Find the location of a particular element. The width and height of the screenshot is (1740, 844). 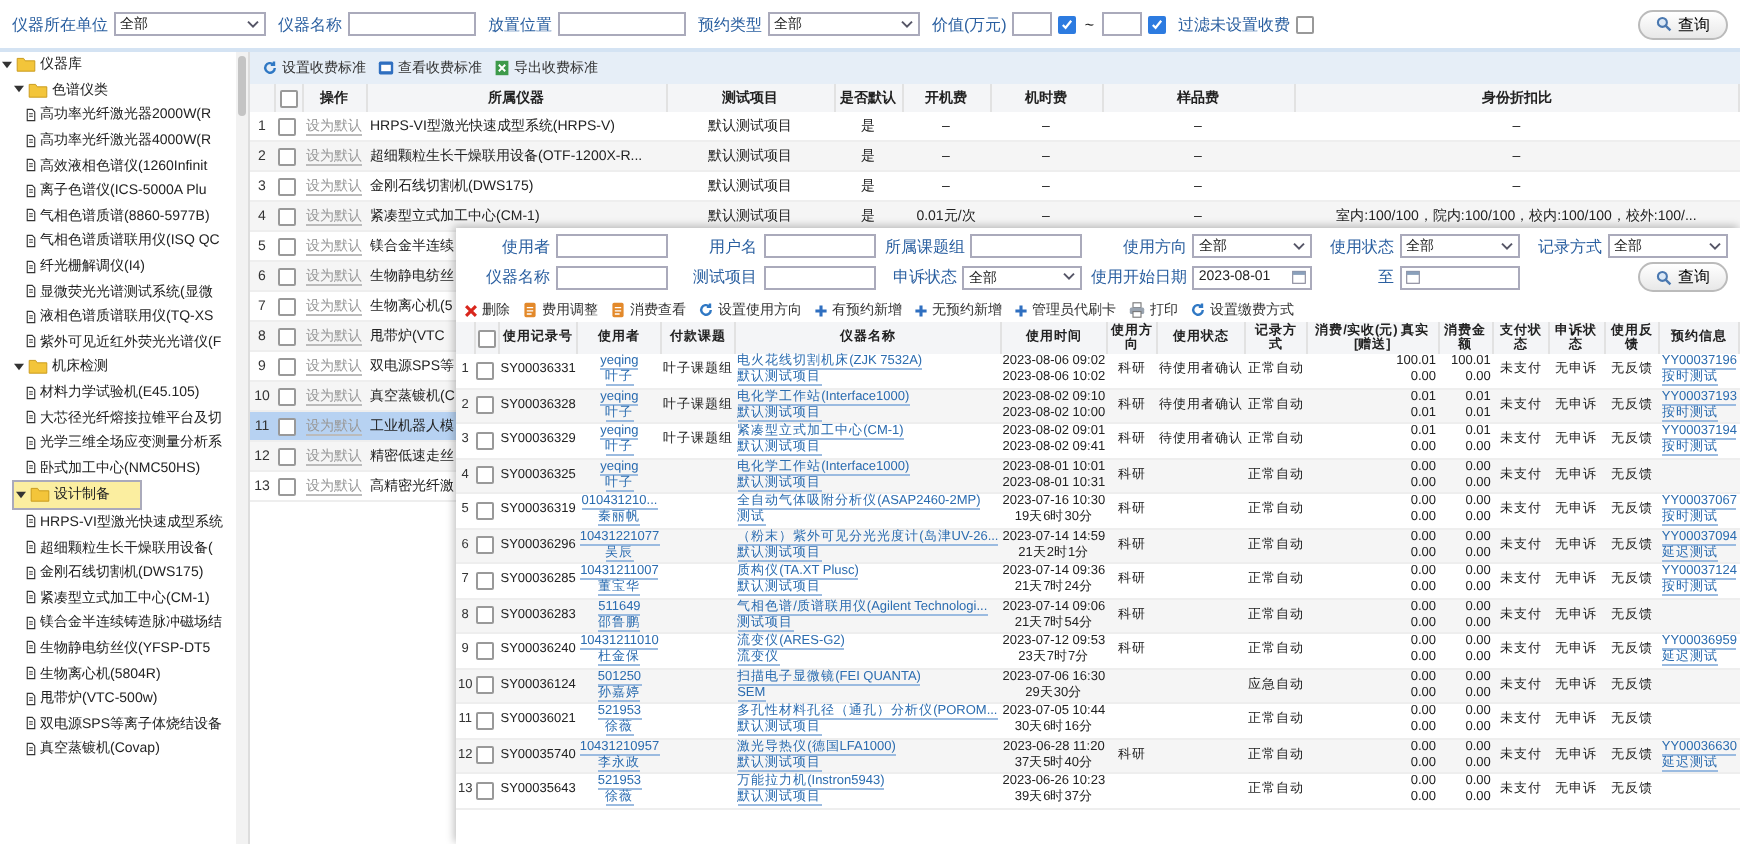

field-label: 过滤未设置收费 is located at coordinates (1234, 24).